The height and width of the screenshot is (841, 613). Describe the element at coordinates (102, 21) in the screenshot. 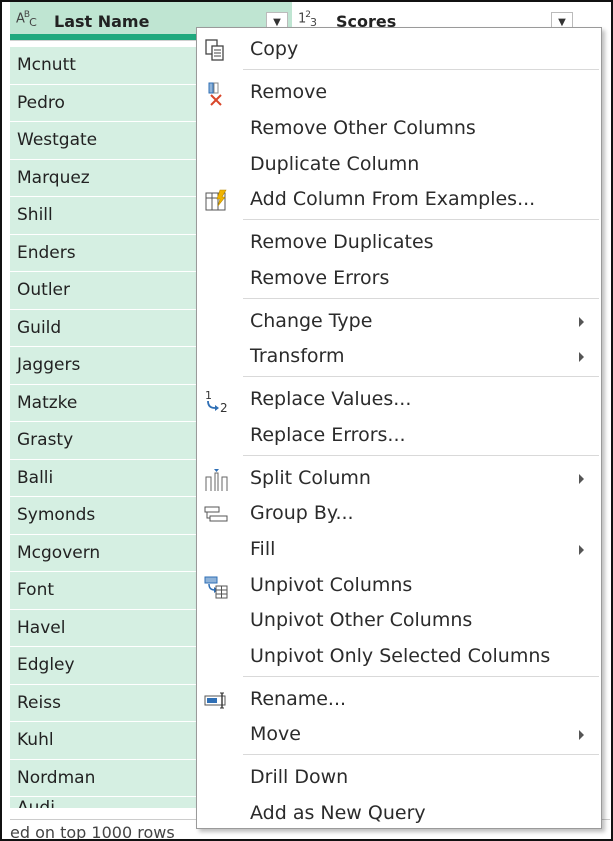

I see `column-header-label: Last Name` at that location.